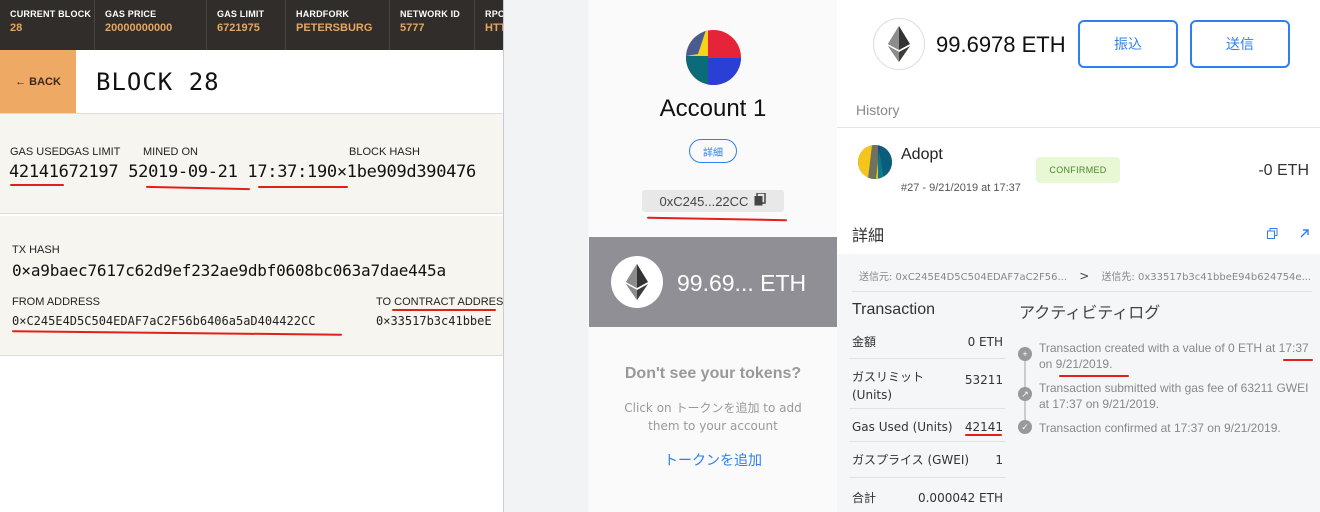  Describe the element at coordinates (704, 201) in the screenshot. I see `address-short: 0xC245...22CC` at that location.